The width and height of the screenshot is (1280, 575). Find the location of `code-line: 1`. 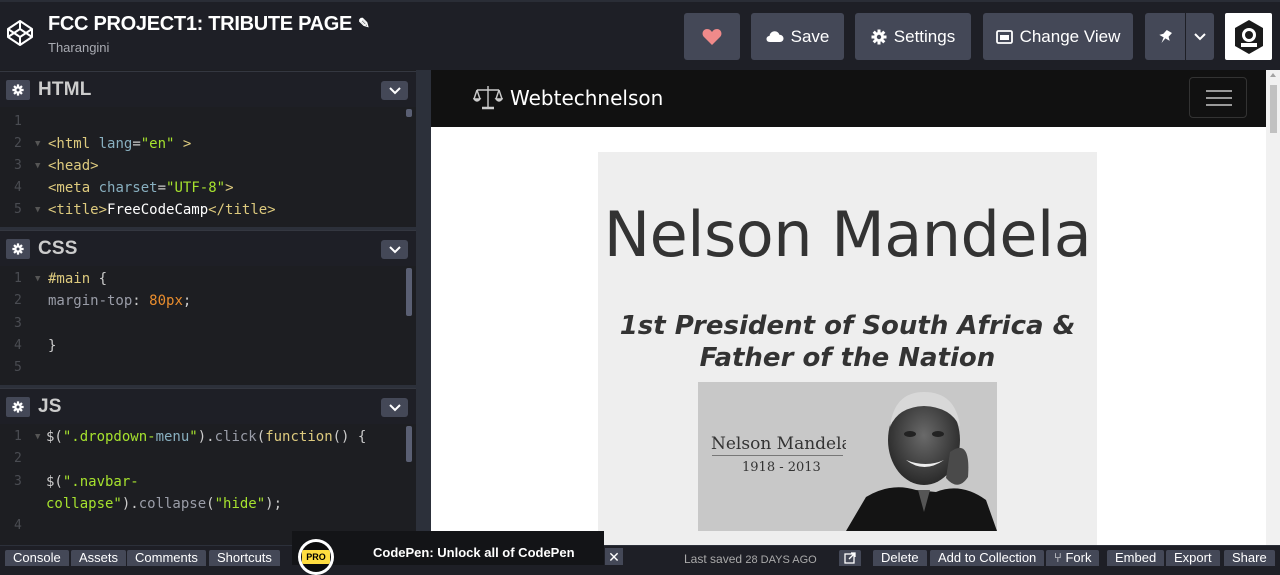

code-line: 1 is located at coordinates (18, 121).